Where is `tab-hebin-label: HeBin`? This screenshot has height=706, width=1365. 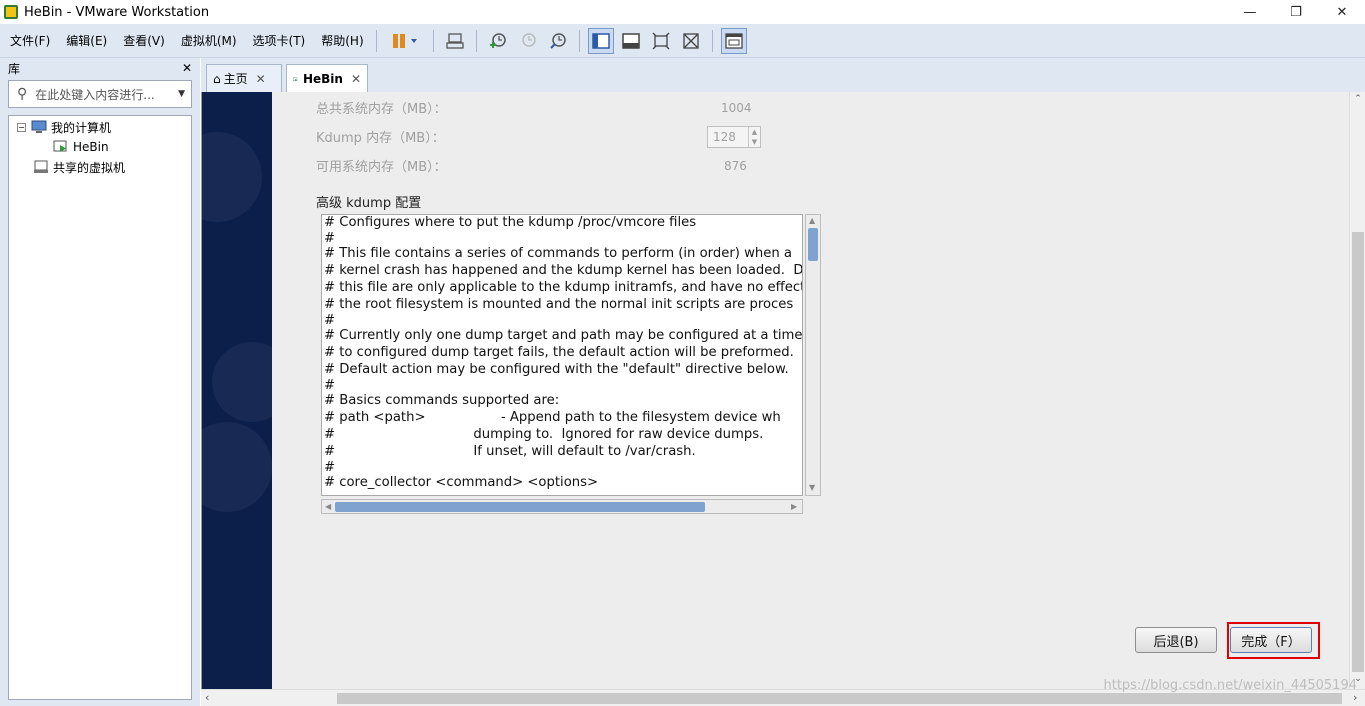 tab-hebin-label: HeBin is located at coordinates (322, 79).